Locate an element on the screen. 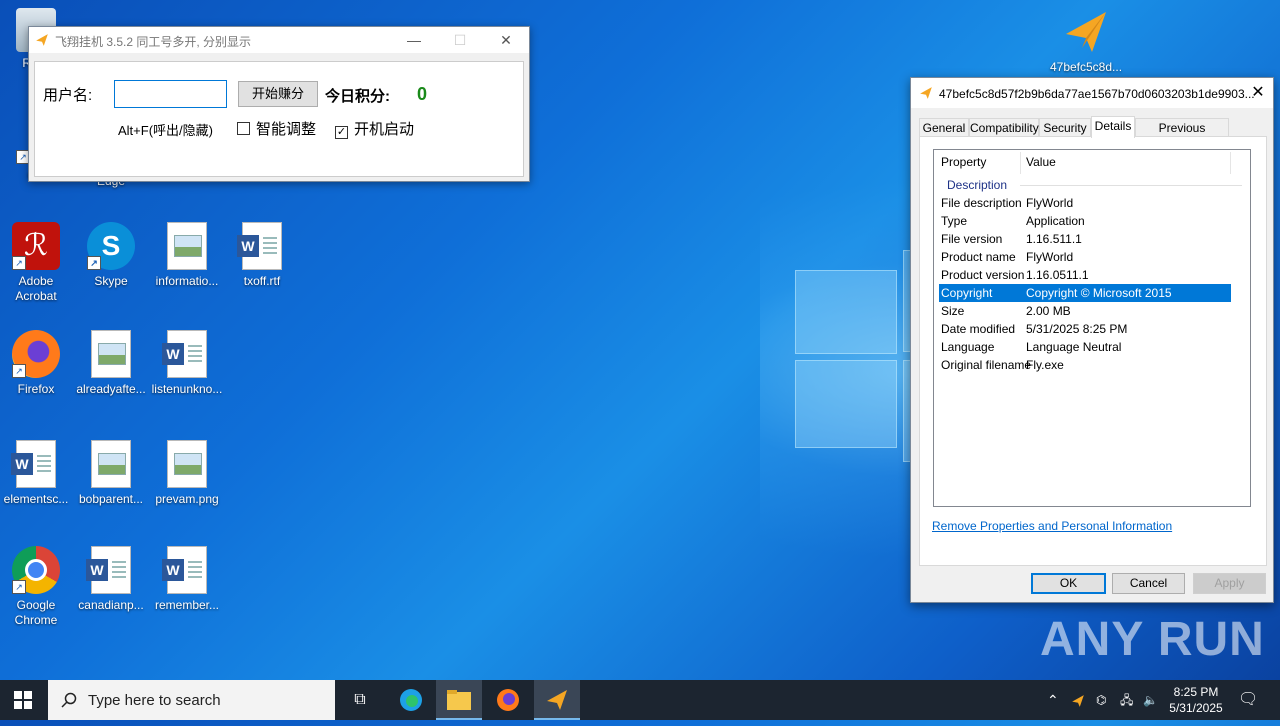 This screenshot has height=726, width=1280. maximize-button: ☐ is located at coordinates (460, 40).